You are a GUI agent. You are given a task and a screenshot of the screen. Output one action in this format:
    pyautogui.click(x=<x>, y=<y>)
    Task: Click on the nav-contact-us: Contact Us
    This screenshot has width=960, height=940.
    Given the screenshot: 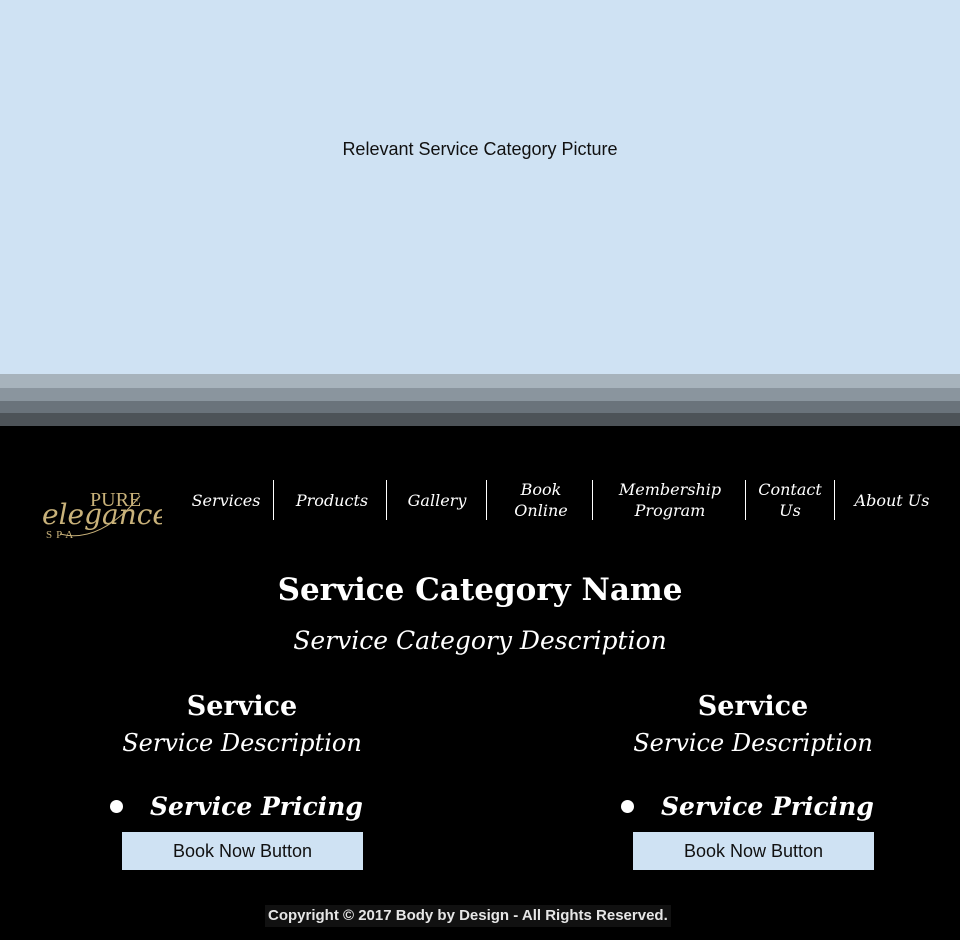 What is the action you would take?
    pyautogui.click(x=790, y=500)
    